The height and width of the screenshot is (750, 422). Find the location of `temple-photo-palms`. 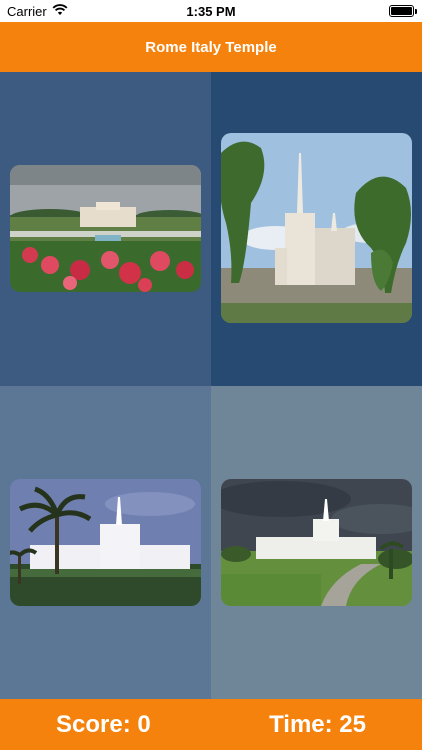

temple-photo-palms is located at coordinates (105, 542).